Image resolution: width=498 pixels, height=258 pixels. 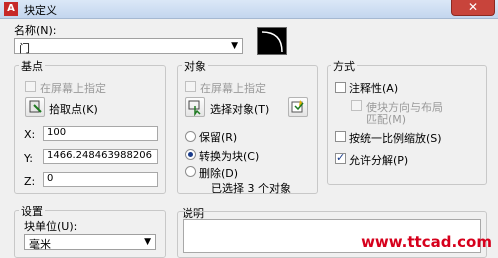 I want to click on x-label: X:, so click(x=30, y=134).